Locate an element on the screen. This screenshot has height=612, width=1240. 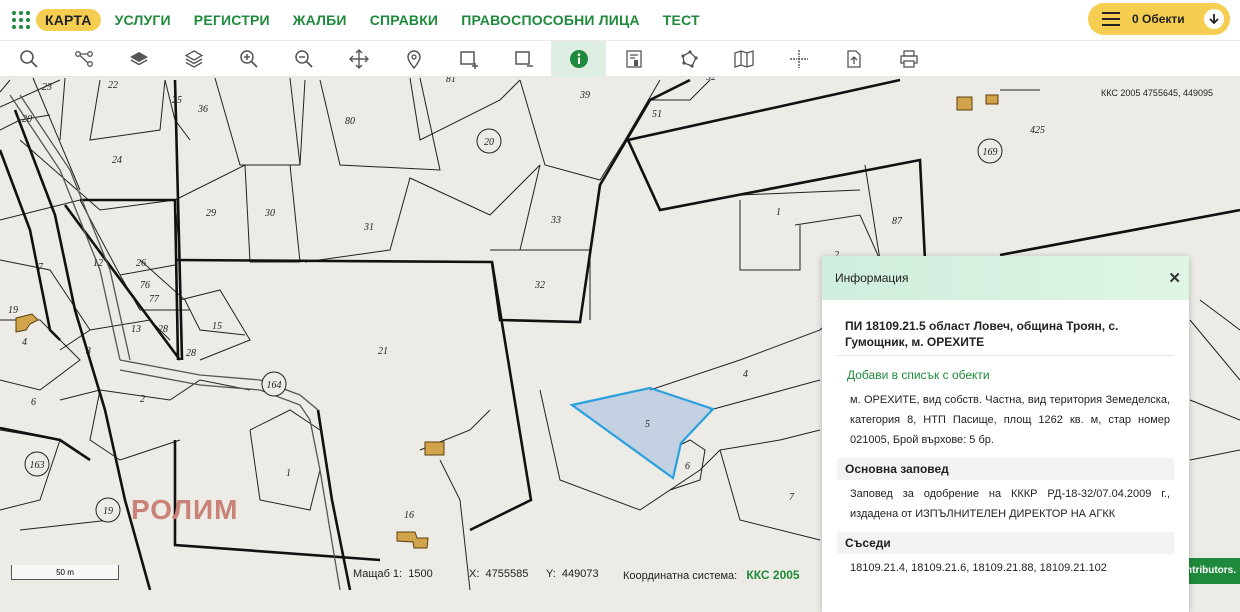
x-readout: X: 4755585 is located at coordinates (498, 574).